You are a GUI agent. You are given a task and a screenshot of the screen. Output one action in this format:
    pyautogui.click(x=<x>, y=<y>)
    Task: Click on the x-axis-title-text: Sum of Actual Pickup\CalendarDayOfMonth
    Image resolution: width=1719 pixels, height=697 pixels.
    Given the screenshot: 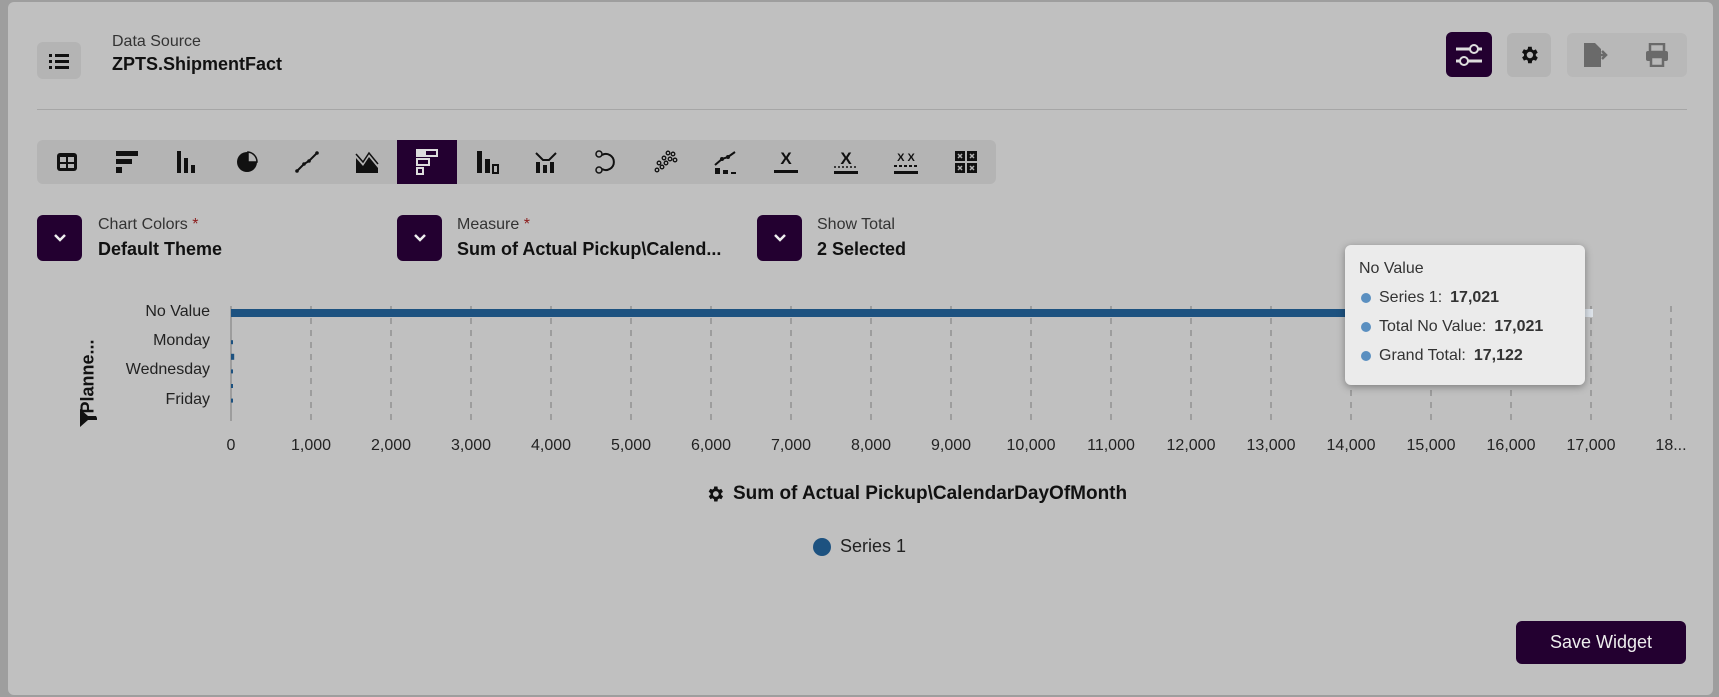 What is the action you would take?
    pyautogui.click(x=930, y=493)
    